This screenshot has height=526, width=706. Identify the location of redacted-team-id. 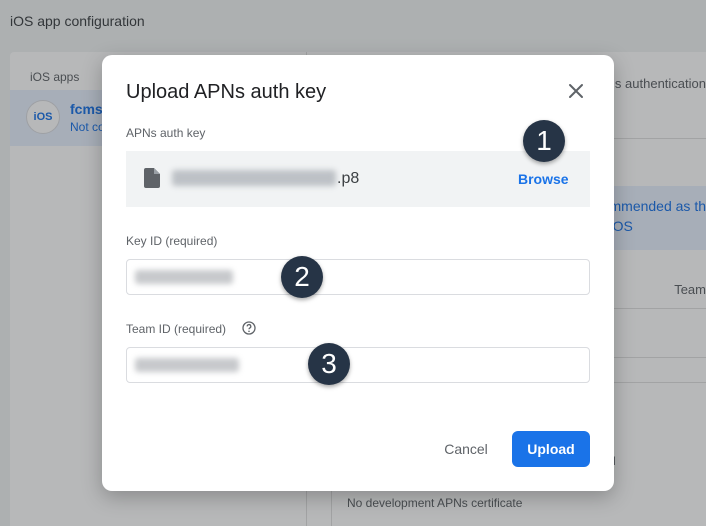
(187, 365).